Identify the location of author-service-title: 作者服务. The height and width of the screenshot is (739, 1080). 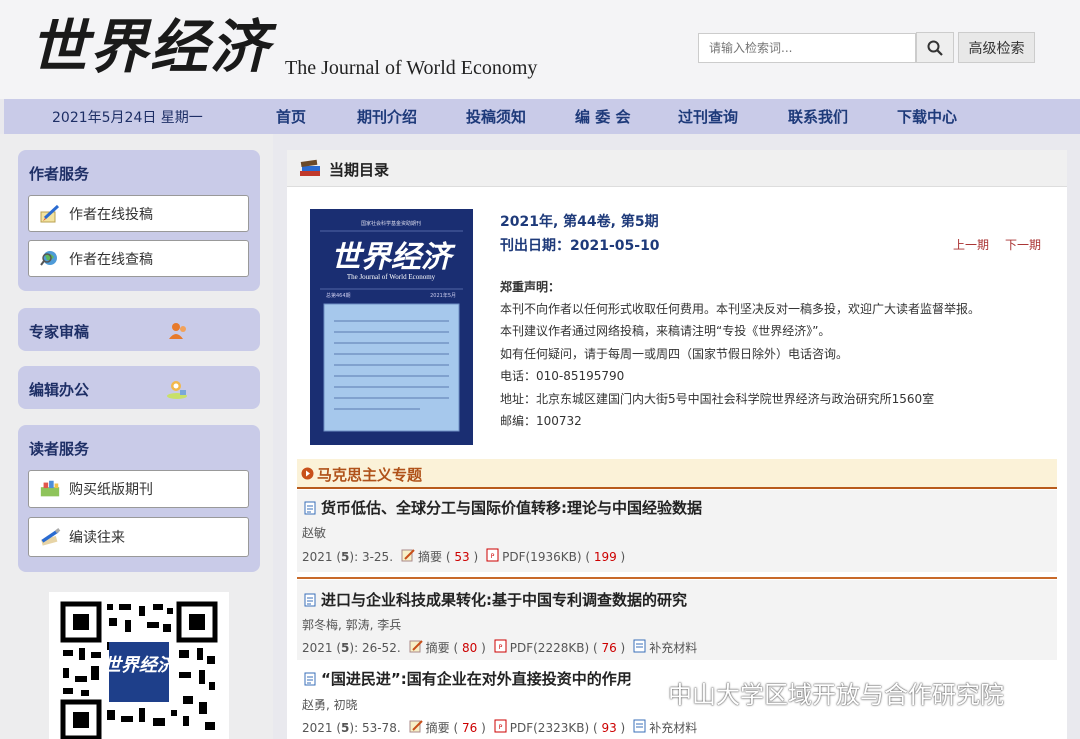
(59, 174).